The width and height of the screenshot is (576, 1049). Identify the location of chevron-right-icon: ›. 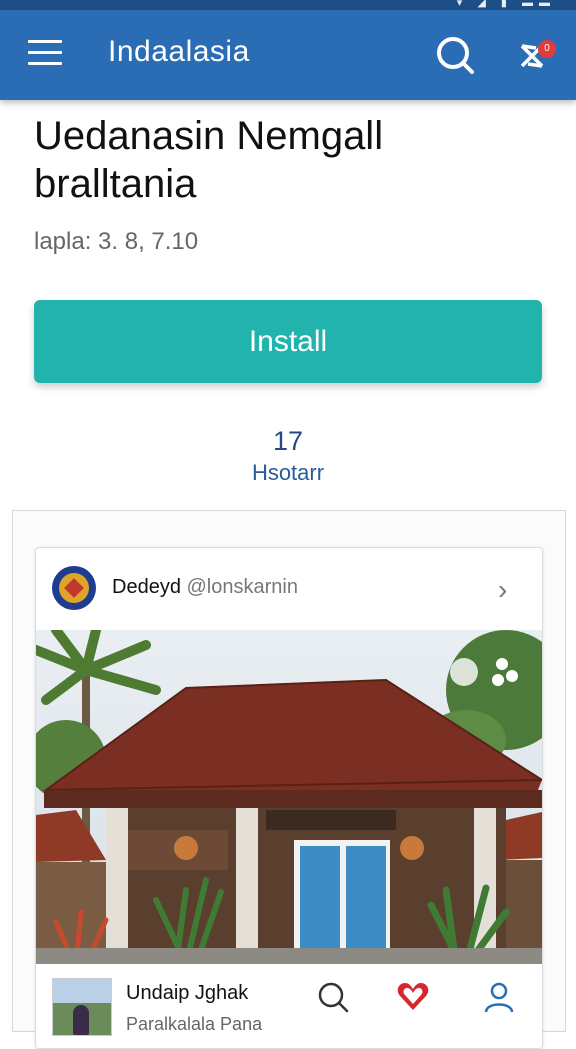
(502, 590).